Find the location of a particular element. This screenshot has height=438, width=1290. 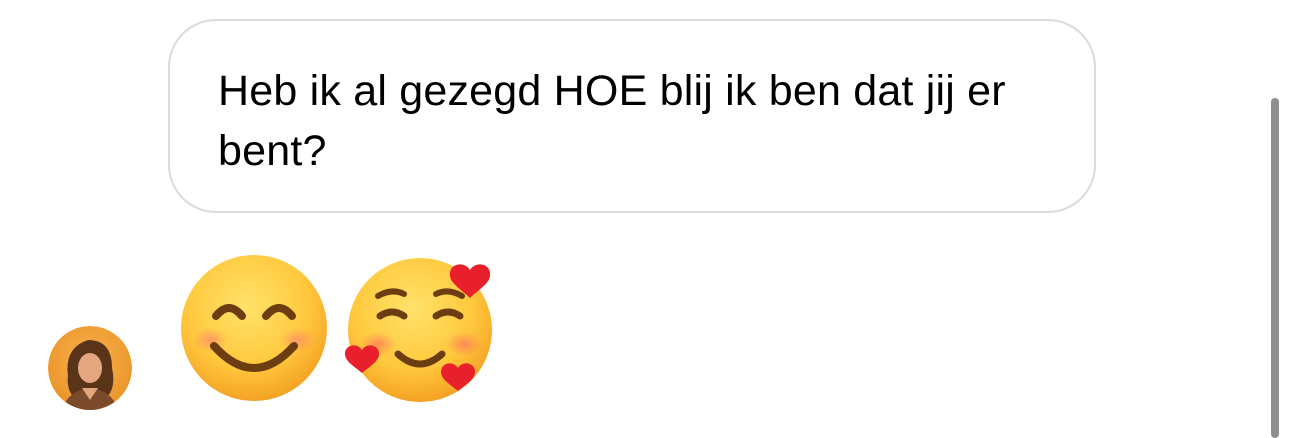

emoji-message is located at coordinates (346, 330).